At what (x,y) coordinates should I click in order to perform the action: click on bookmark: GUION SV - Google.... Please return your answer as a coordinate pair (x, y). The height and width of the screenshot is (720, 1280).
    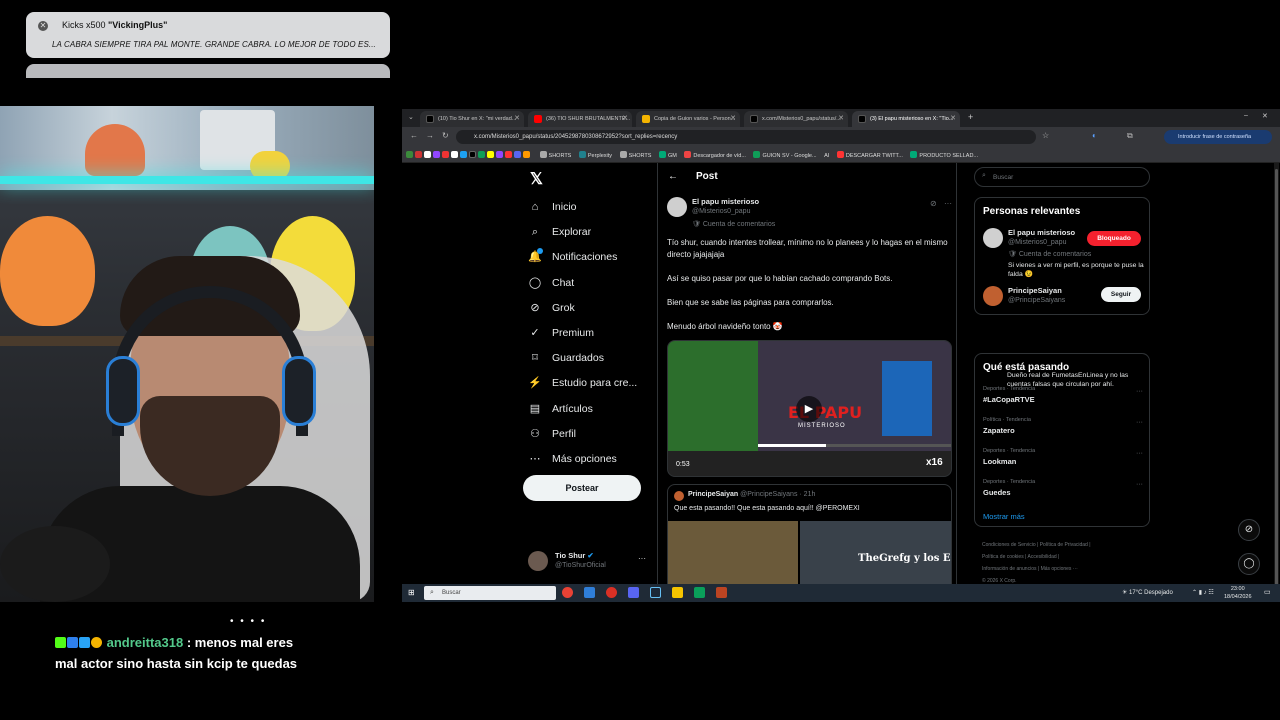
    Looking at the image, I should click on (785, 155).